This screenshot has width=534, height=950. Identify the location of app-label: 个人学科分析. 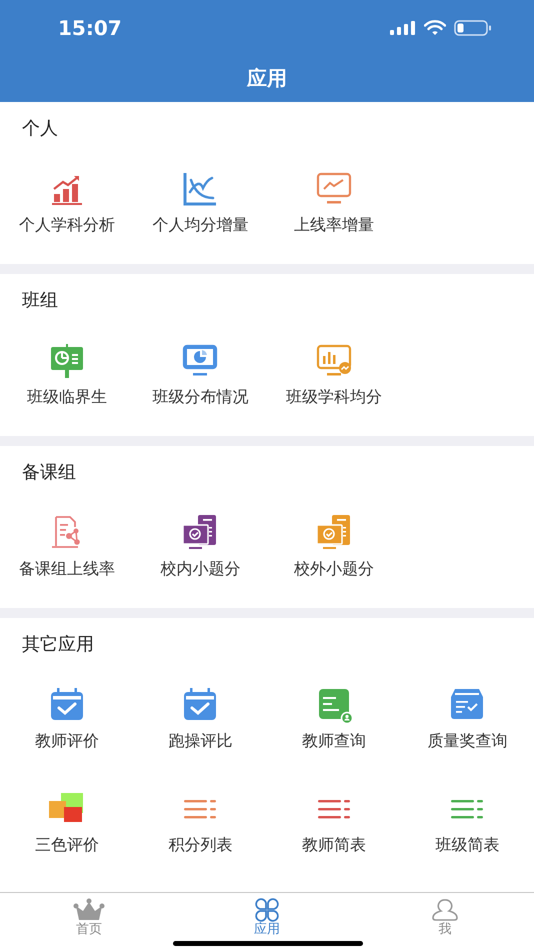
(66, 225).